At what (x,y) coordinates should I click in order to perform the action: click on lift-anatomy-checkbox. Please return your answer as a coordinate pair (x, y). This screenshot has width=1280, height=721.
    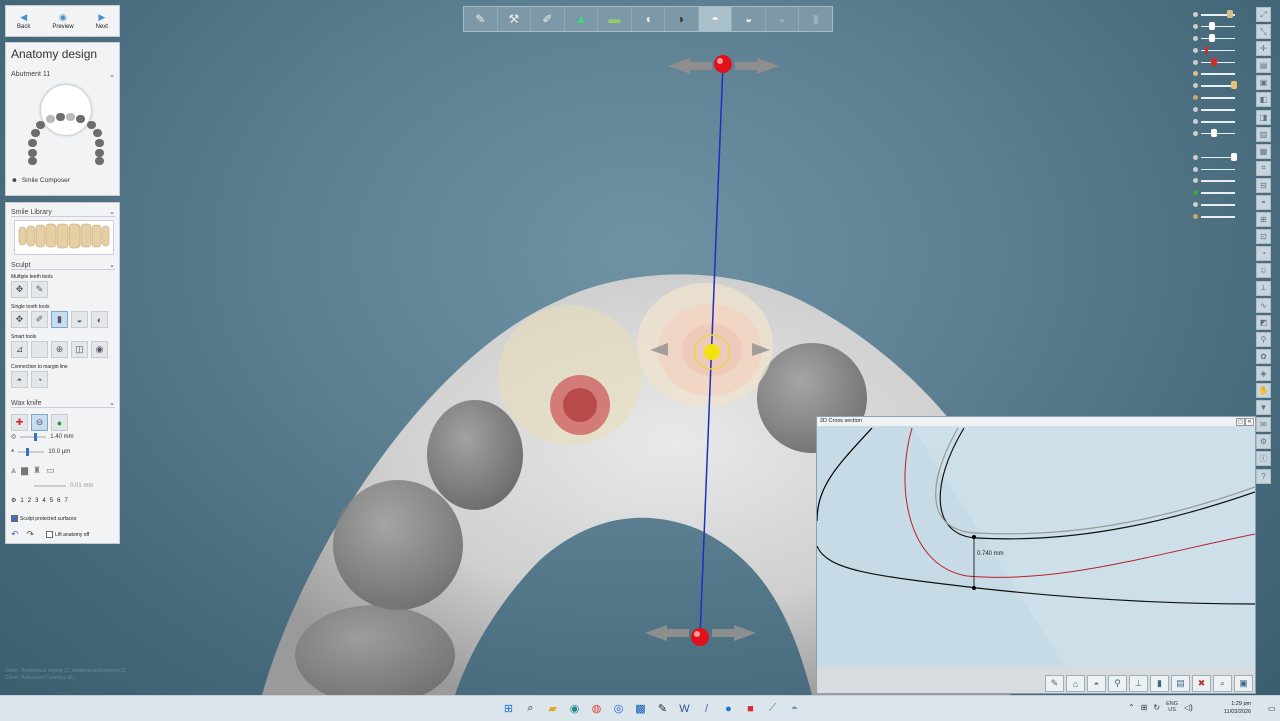
    Looking at the image, I should click on (50, 534).